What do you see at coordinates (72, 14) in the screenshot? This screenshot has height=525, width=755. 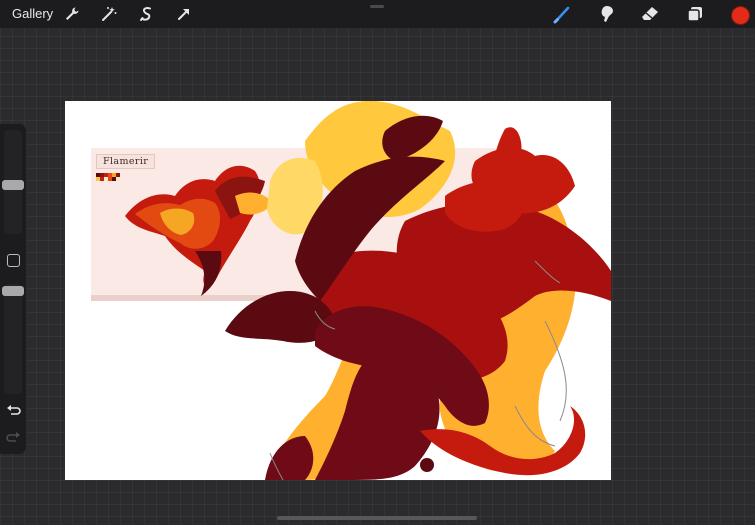 I see `wrench-icon` at bounding box center [72, 14].